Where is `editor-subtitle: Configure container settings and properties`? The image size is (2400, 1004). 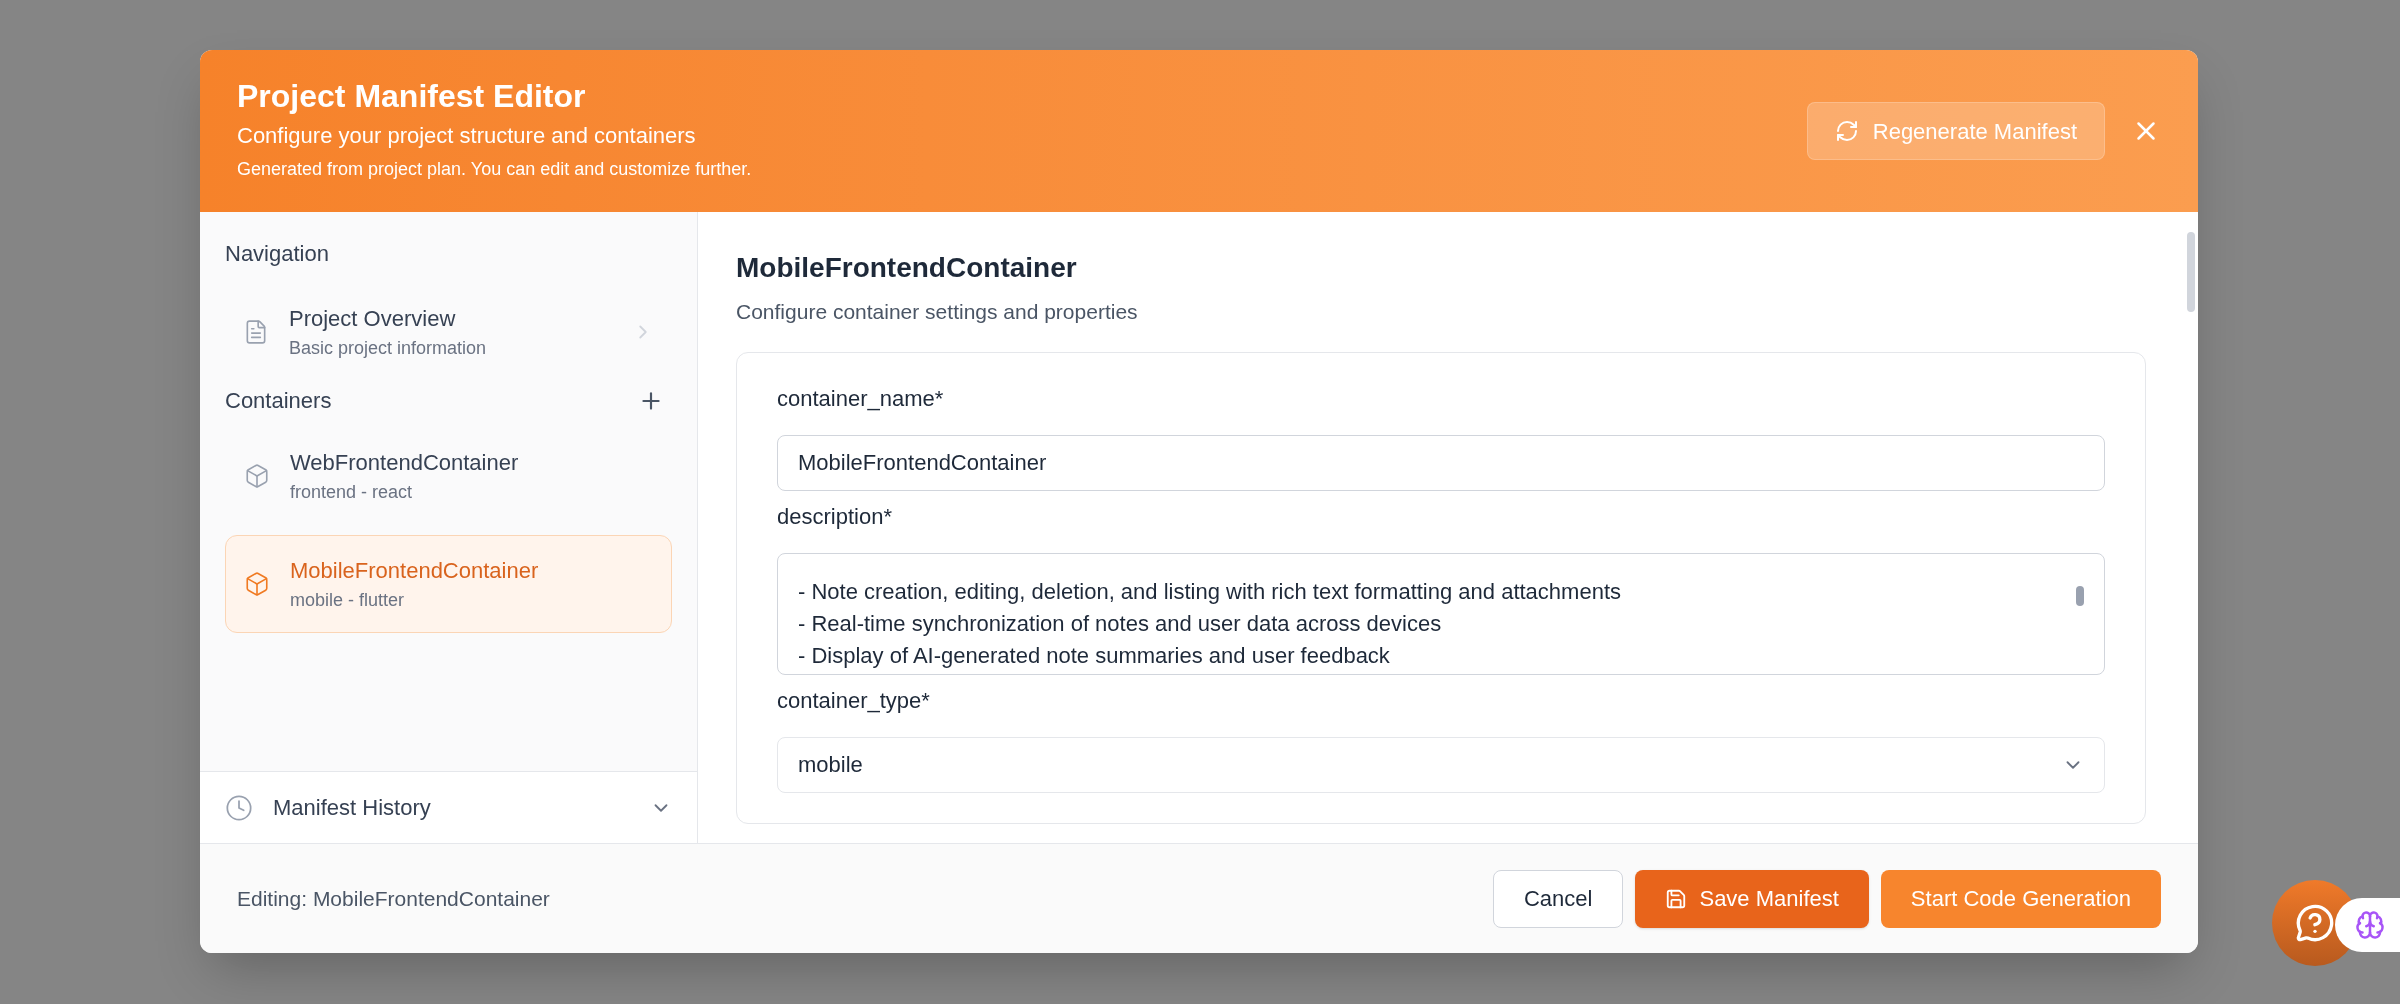 editor-subtitle: Configure container settings and properties is located at coordinates (937, 312).